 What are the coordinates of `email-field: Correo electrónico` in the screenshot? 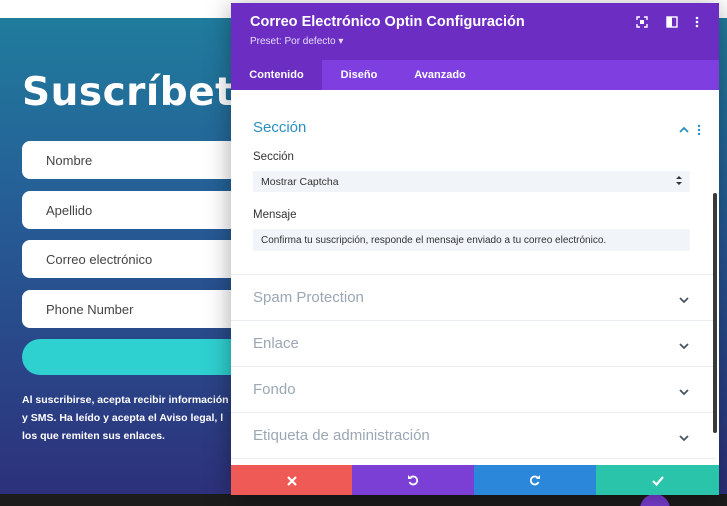 It's located at (137, 259).